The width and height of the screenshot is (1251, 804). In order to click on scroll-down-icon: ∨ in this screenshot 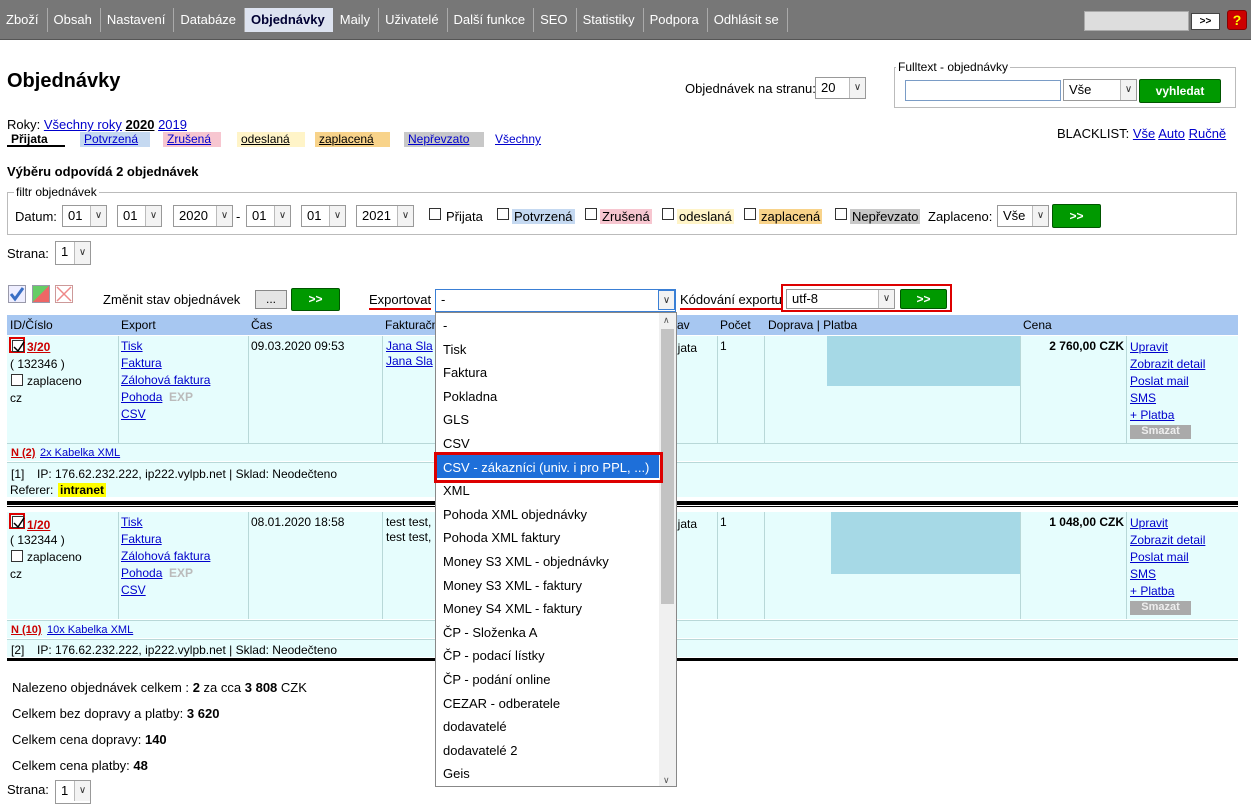, I will do `click(666, 780)`.